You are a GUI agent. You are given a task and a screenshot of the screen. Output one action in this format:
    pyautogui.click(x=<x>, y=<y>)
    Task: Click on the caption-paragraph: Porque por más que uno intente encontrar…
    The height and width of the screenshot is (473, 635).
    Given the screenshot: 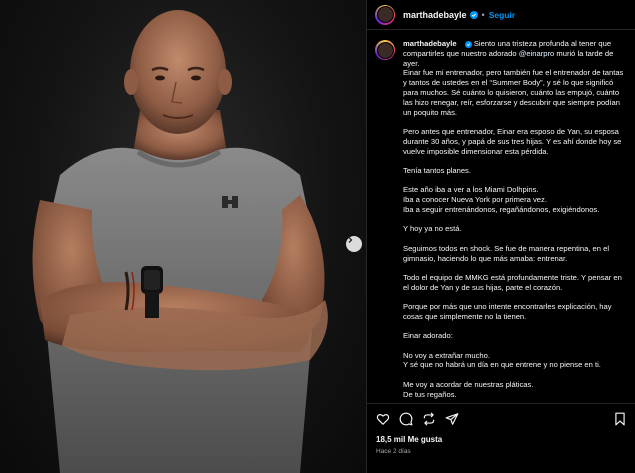 What is the action you would take?
    pyautogui.click(x=507, y=311)
    